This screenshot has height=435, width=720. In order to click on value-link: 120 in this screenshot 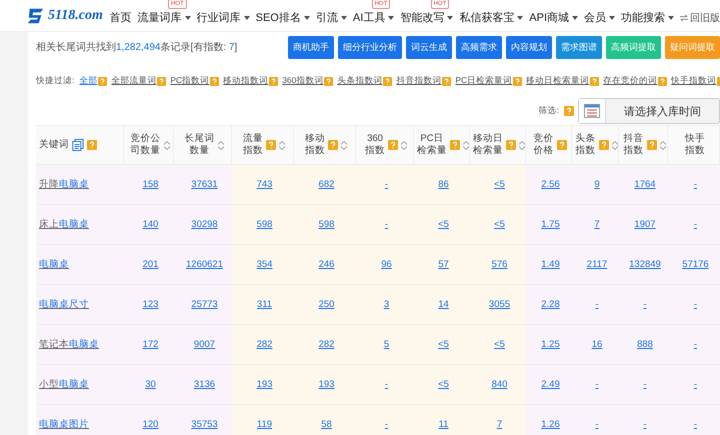, I will do `click(150, 424)`.